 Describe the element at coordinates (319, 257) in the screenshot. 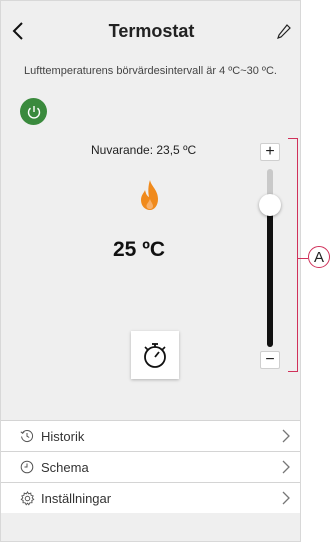

I see `callout-label: A` at that location.